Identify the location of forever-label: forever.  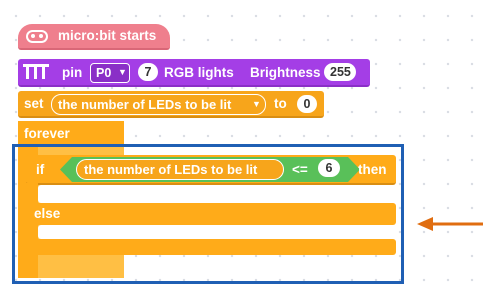
(47, 133).